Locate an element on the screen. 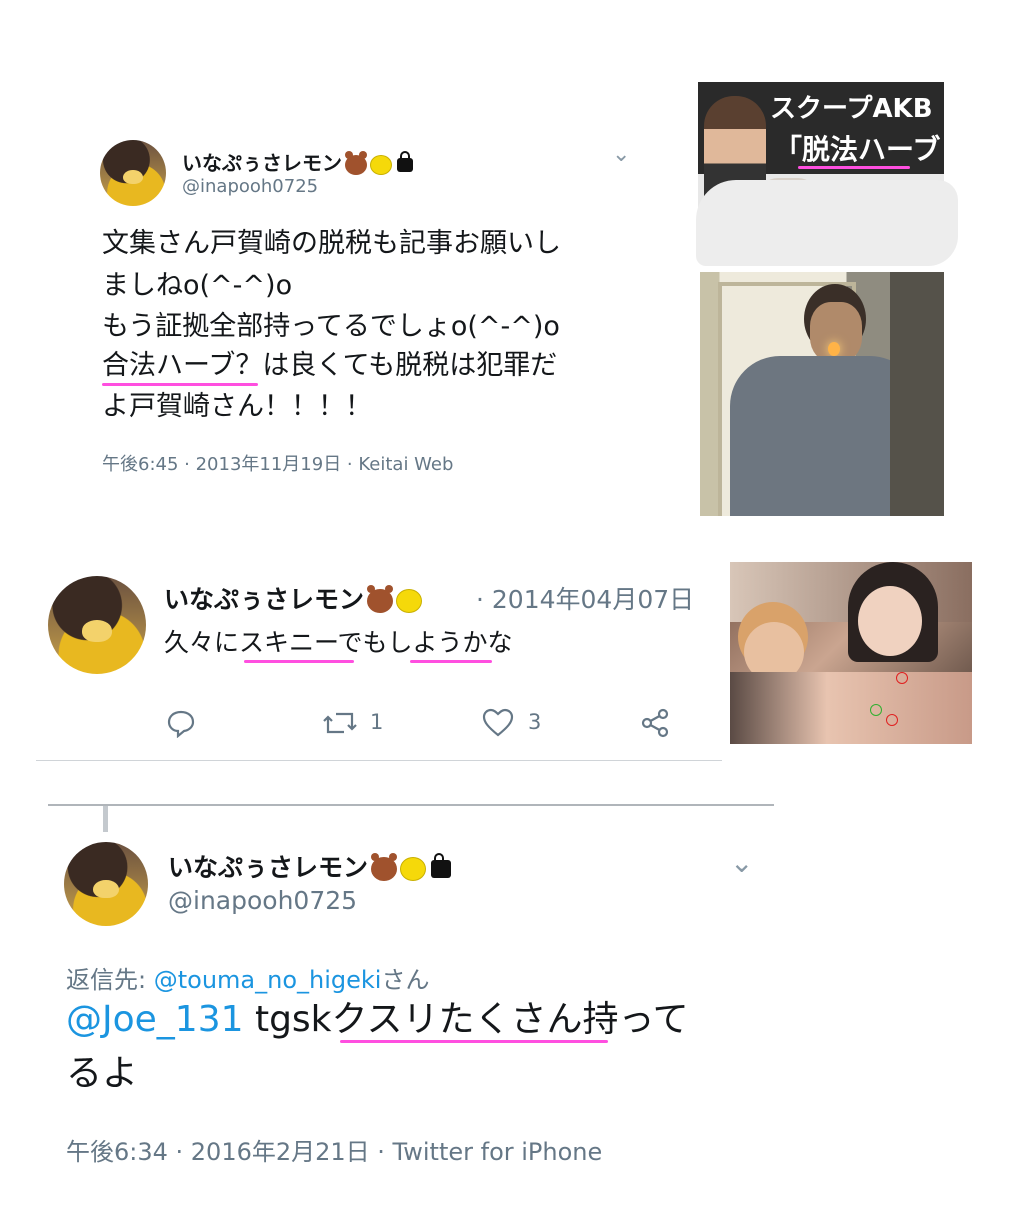 This screenshot has height=1225, width=1024. magazine-headline-bottom: 「脱法ハーブ is located at coordinates (857, 149).